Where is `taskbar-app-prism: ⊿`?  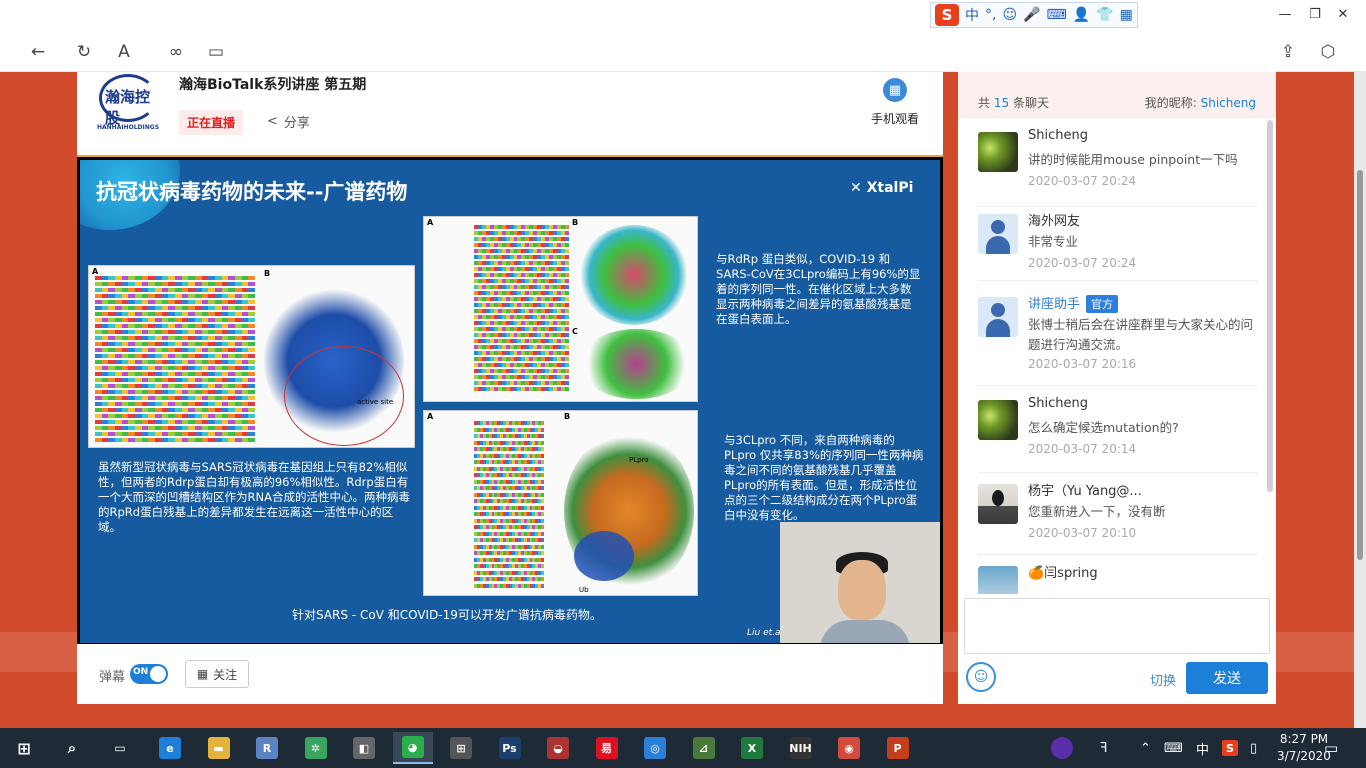 taskbar-app-prism: ⊿ is located at coordinates (704, 748).